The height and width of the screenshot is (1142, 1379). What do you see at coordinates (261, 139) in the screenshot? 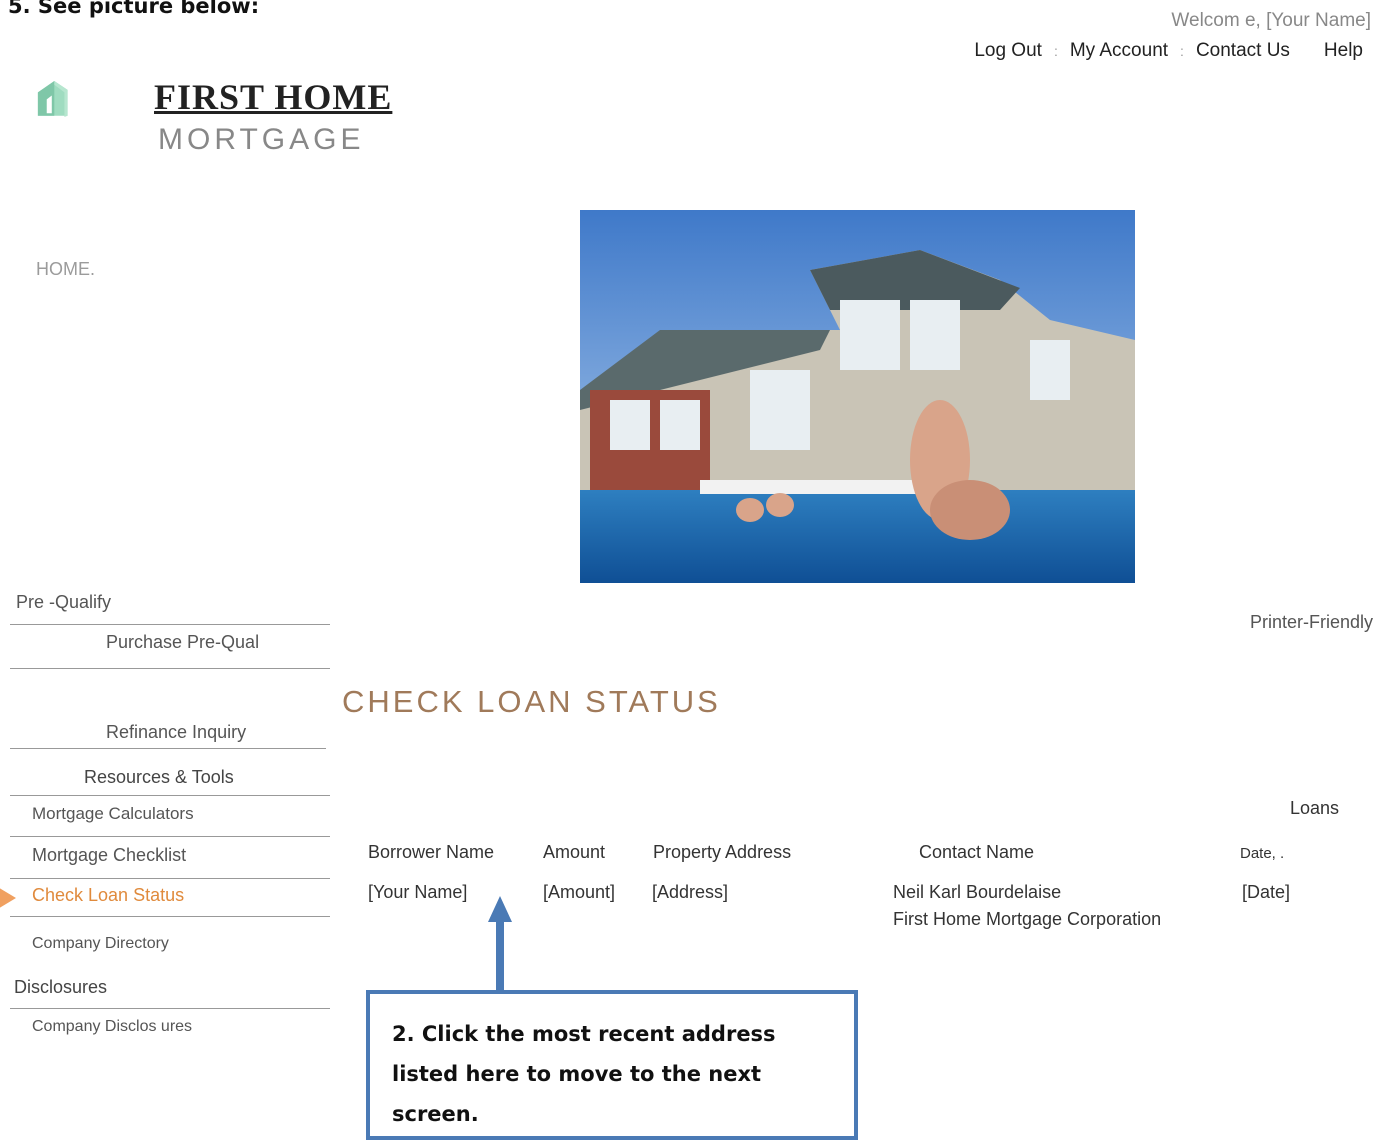
I see `logo-subtitle: MORTGAGE` at bounding box center [261, 139].